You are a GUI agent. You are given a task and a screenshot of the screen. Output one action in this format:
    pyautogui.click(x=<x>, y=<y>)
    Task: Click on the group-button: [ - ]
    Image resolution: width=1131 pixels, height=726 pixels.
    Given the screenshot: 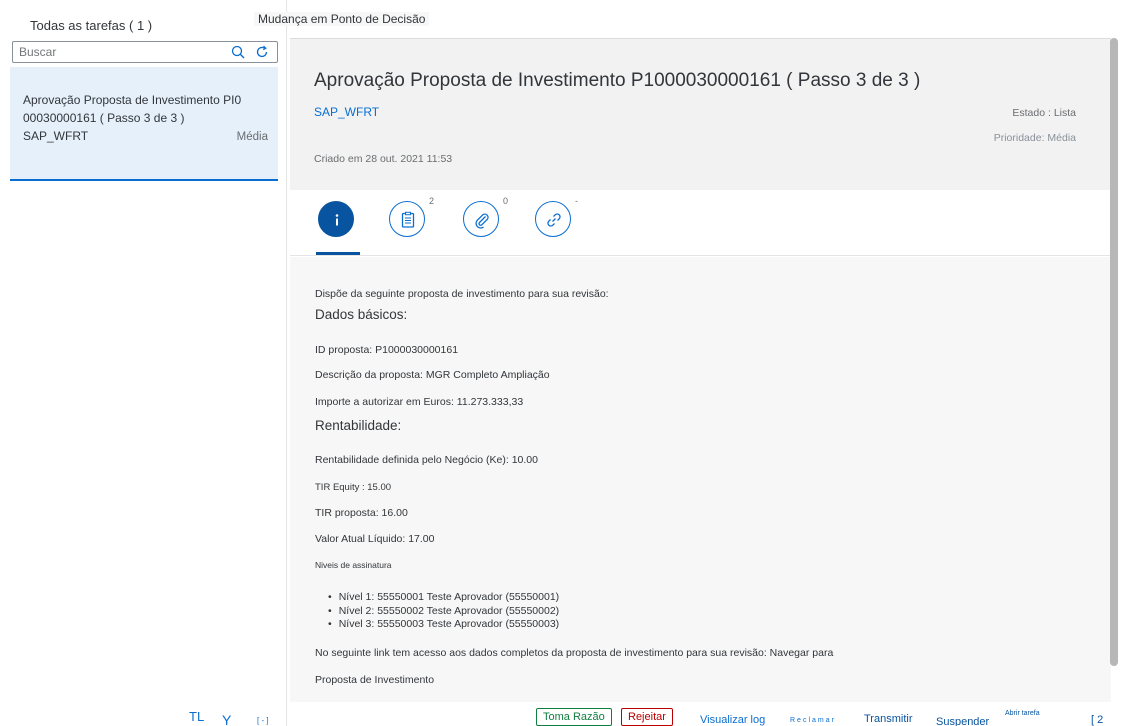 What is the action you would take?
    pyautogui.click(x=263, y=720)
    